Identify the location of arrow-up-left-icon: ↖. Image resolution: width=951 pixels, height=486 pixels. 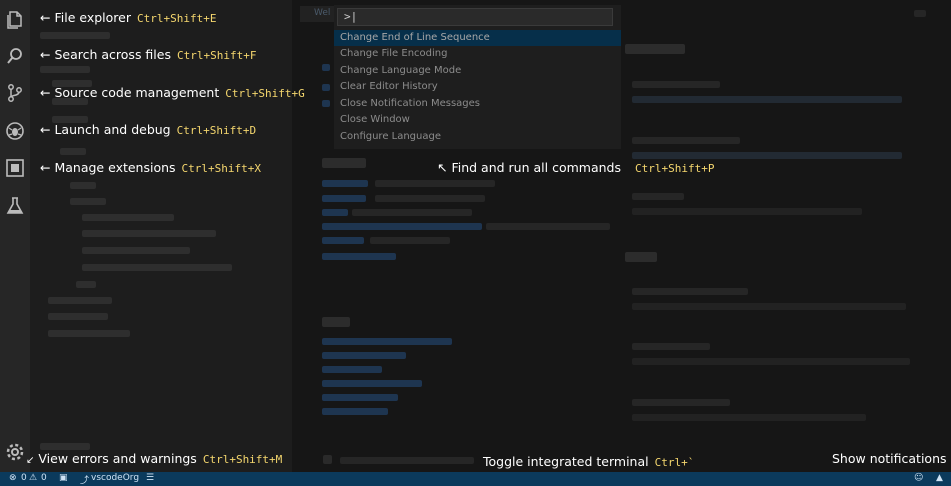
(442, 167).